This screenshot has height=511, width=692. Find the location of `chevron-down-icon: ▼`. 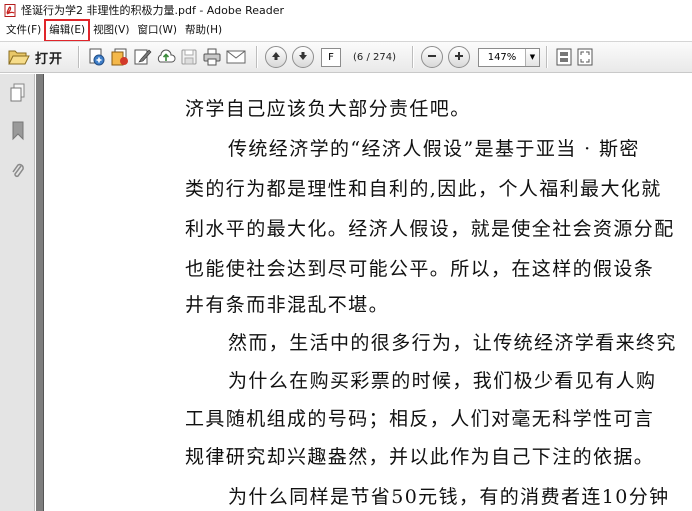

chevron-down-icon: ▼ is located at coordinates (532, 57).